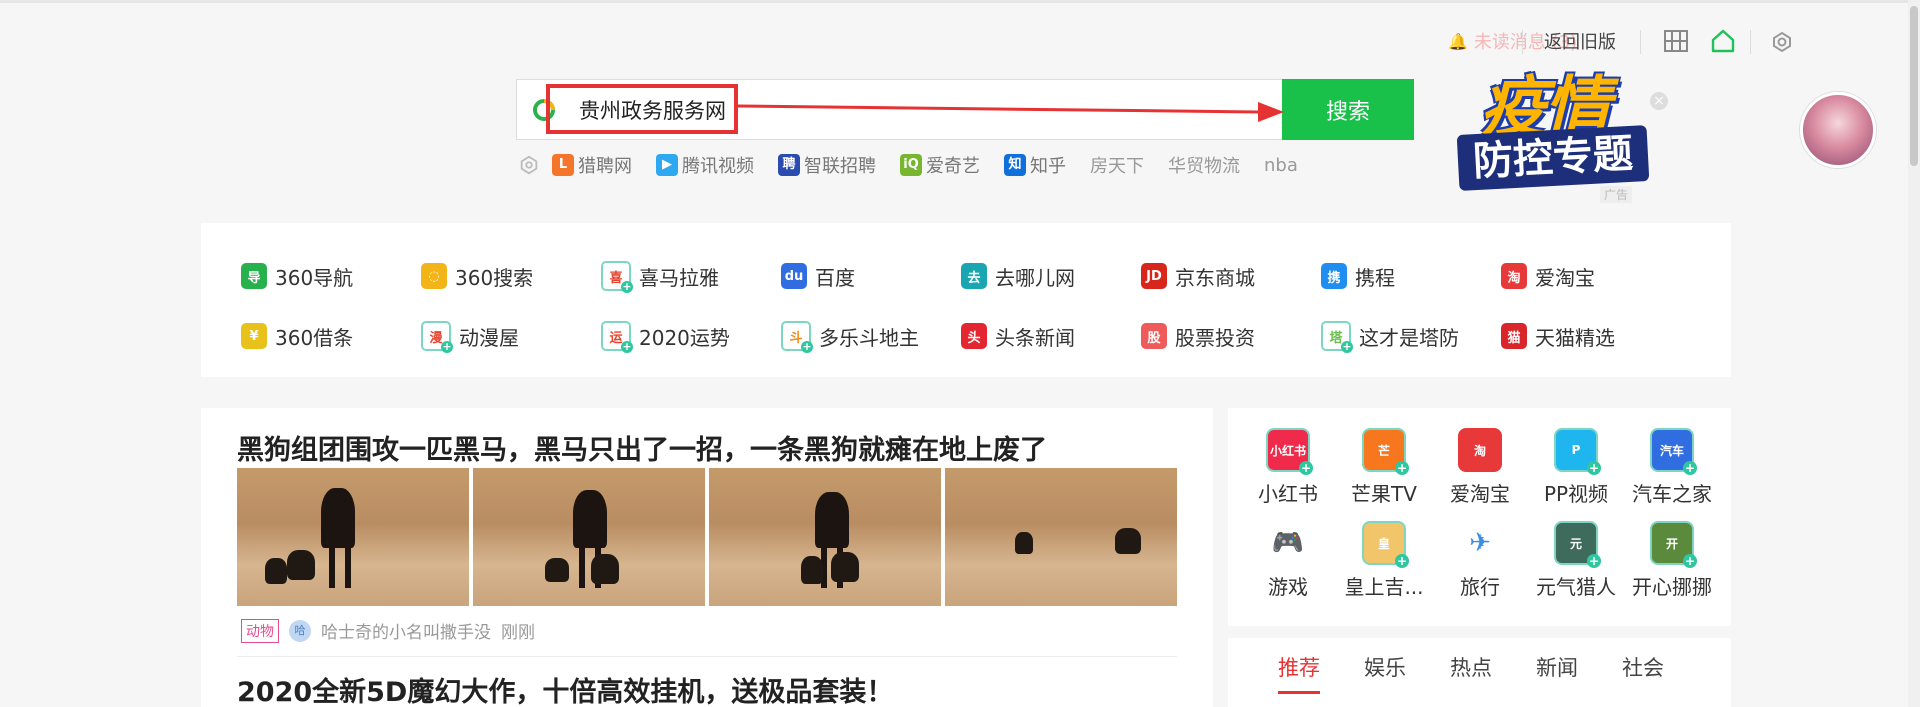  I want to click on news-thumbnails, so click(707, 537).